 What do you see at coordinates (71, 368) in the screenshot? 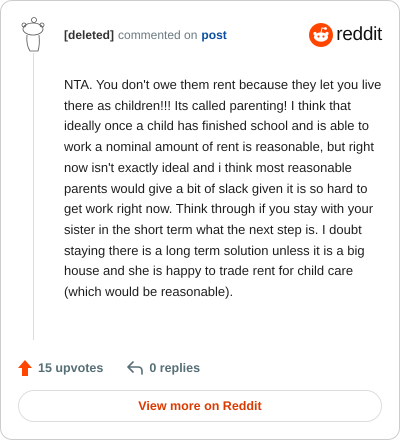
I see `upvote-count: 15 upvotes` at bounding box center [71, 368].